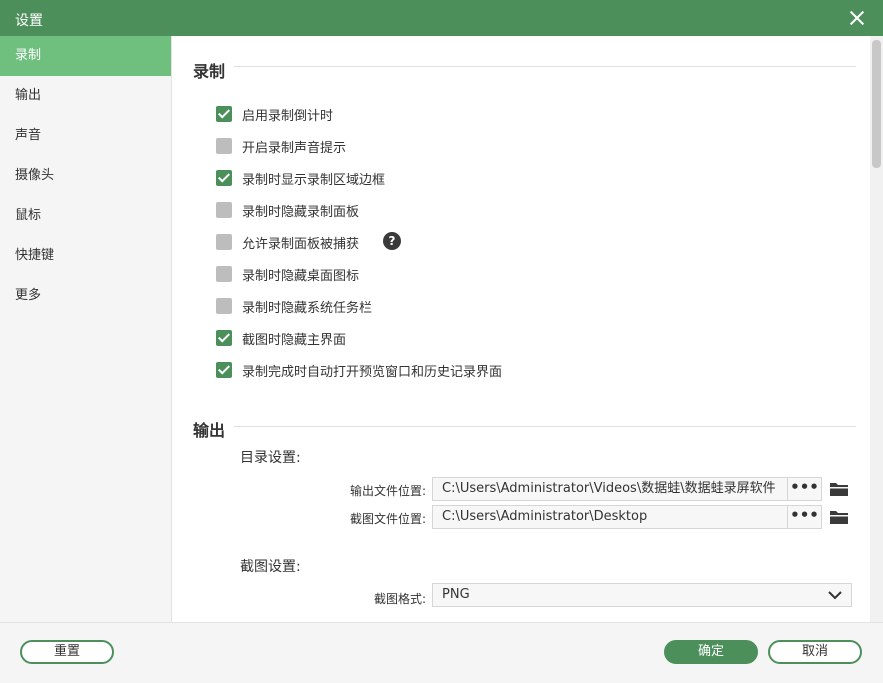 This screenshot has height=683, width=883. What do you see at coordinates (301, 244) in the screenshot?
I see `option-label: 允许录制面板被捕获` at bounding box center [301, 244].